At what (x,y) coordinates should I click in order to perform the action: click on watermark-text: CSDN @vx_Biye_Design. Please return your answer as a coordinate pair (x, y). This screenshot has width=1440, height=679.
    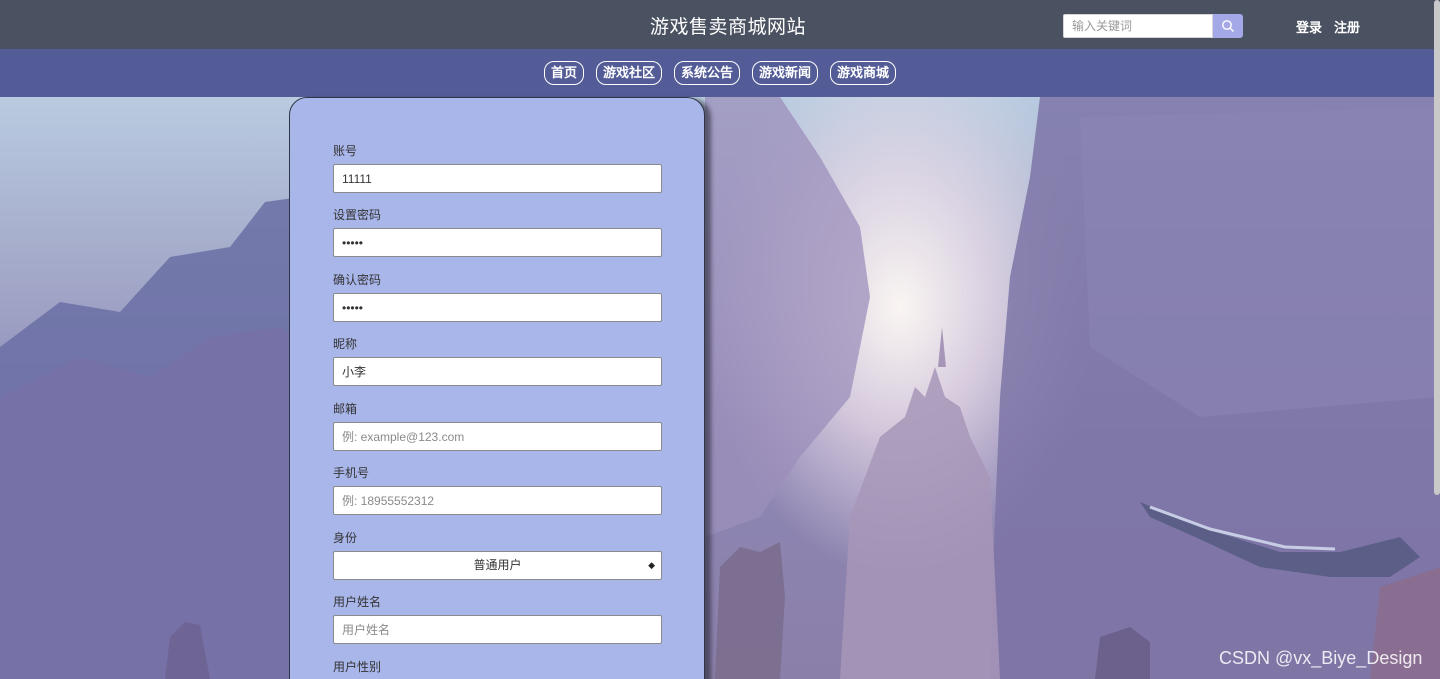
    Looking at the image, I should click on (1321, 658).